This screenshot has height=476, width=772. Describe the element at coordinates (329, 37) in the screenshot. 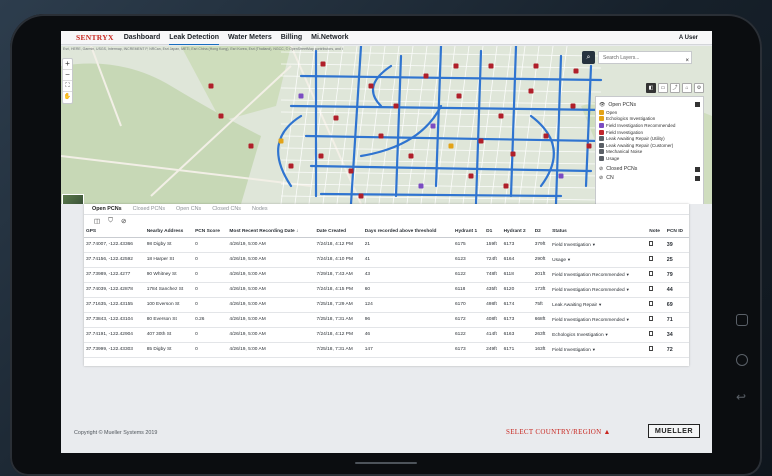

I see `nav-mi-network: Mi.Network` at that location.